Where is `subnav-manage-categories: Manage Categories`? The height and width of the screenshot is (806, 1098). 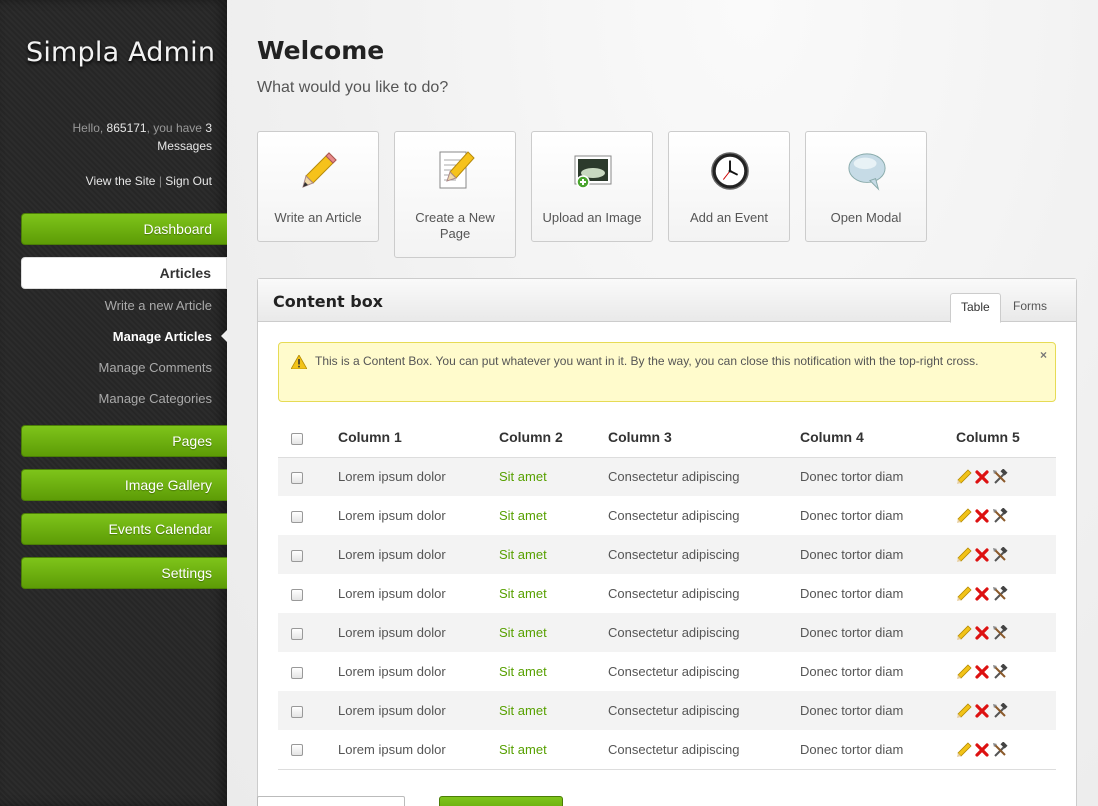
subnav-manage-categories: Manage Categories is located at coordinates (155, 398).